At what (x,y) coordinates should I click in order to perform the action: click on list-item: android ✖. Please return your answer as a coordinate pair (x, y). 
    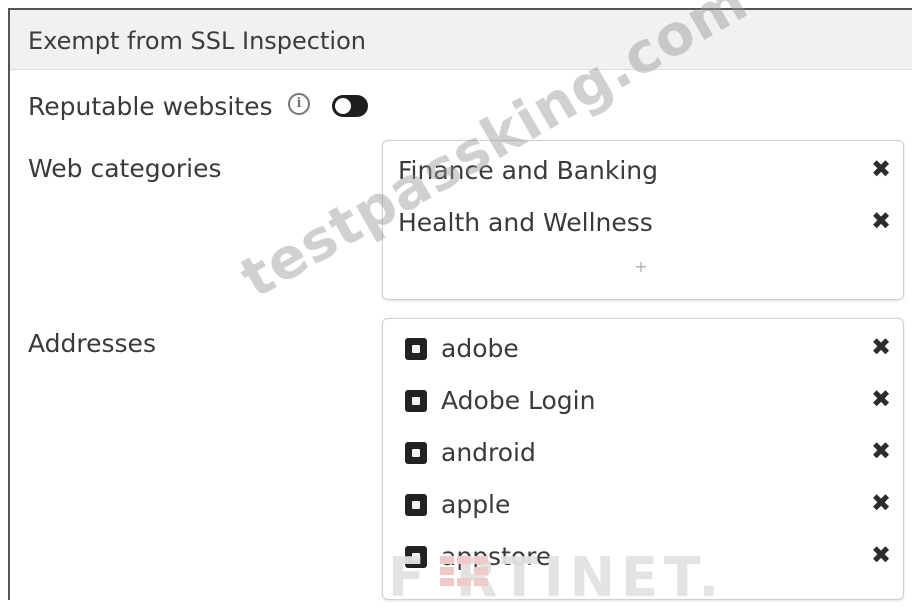
    Looking at the image, I should click on (643, 454).